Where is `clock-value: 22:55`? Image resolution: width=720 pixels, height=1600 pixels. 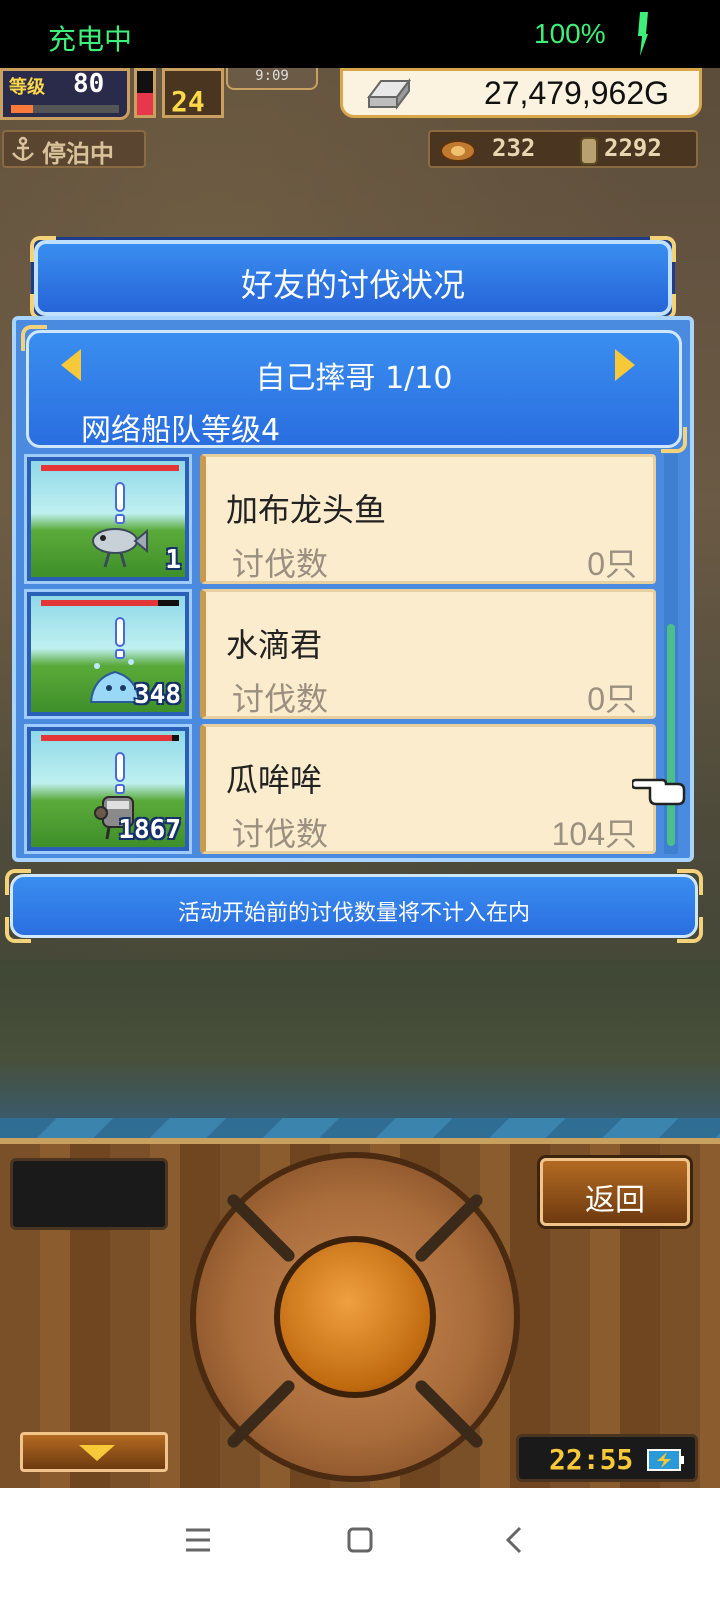
clock-value: 22:55 is located at coordinates (591, 1459).